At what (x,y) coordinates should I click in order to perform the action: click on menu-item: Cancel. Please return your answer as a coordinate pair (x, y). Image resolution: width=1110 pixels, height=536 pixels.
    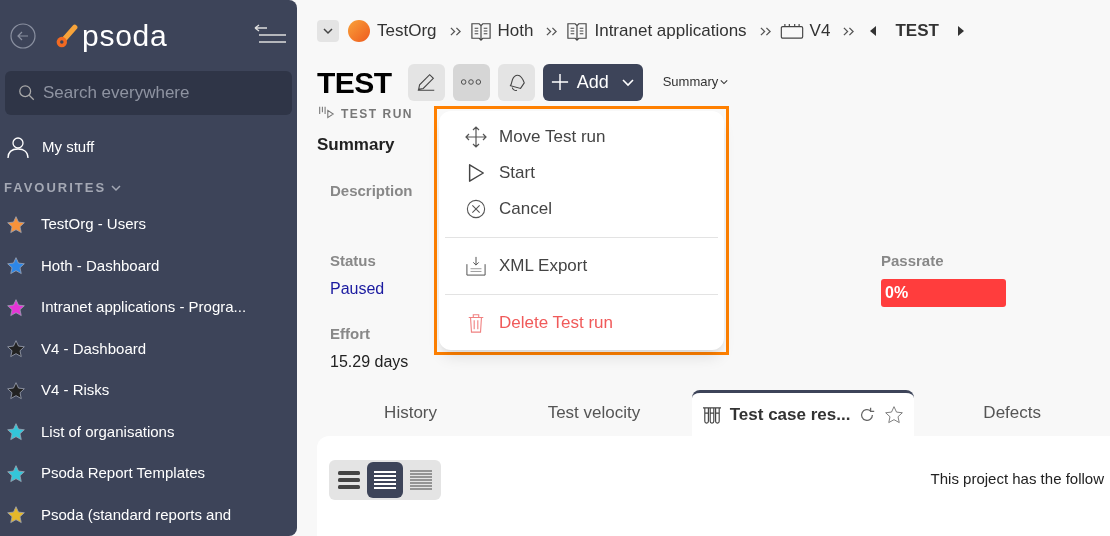
    Looking at the image, I should click on (581, 209).